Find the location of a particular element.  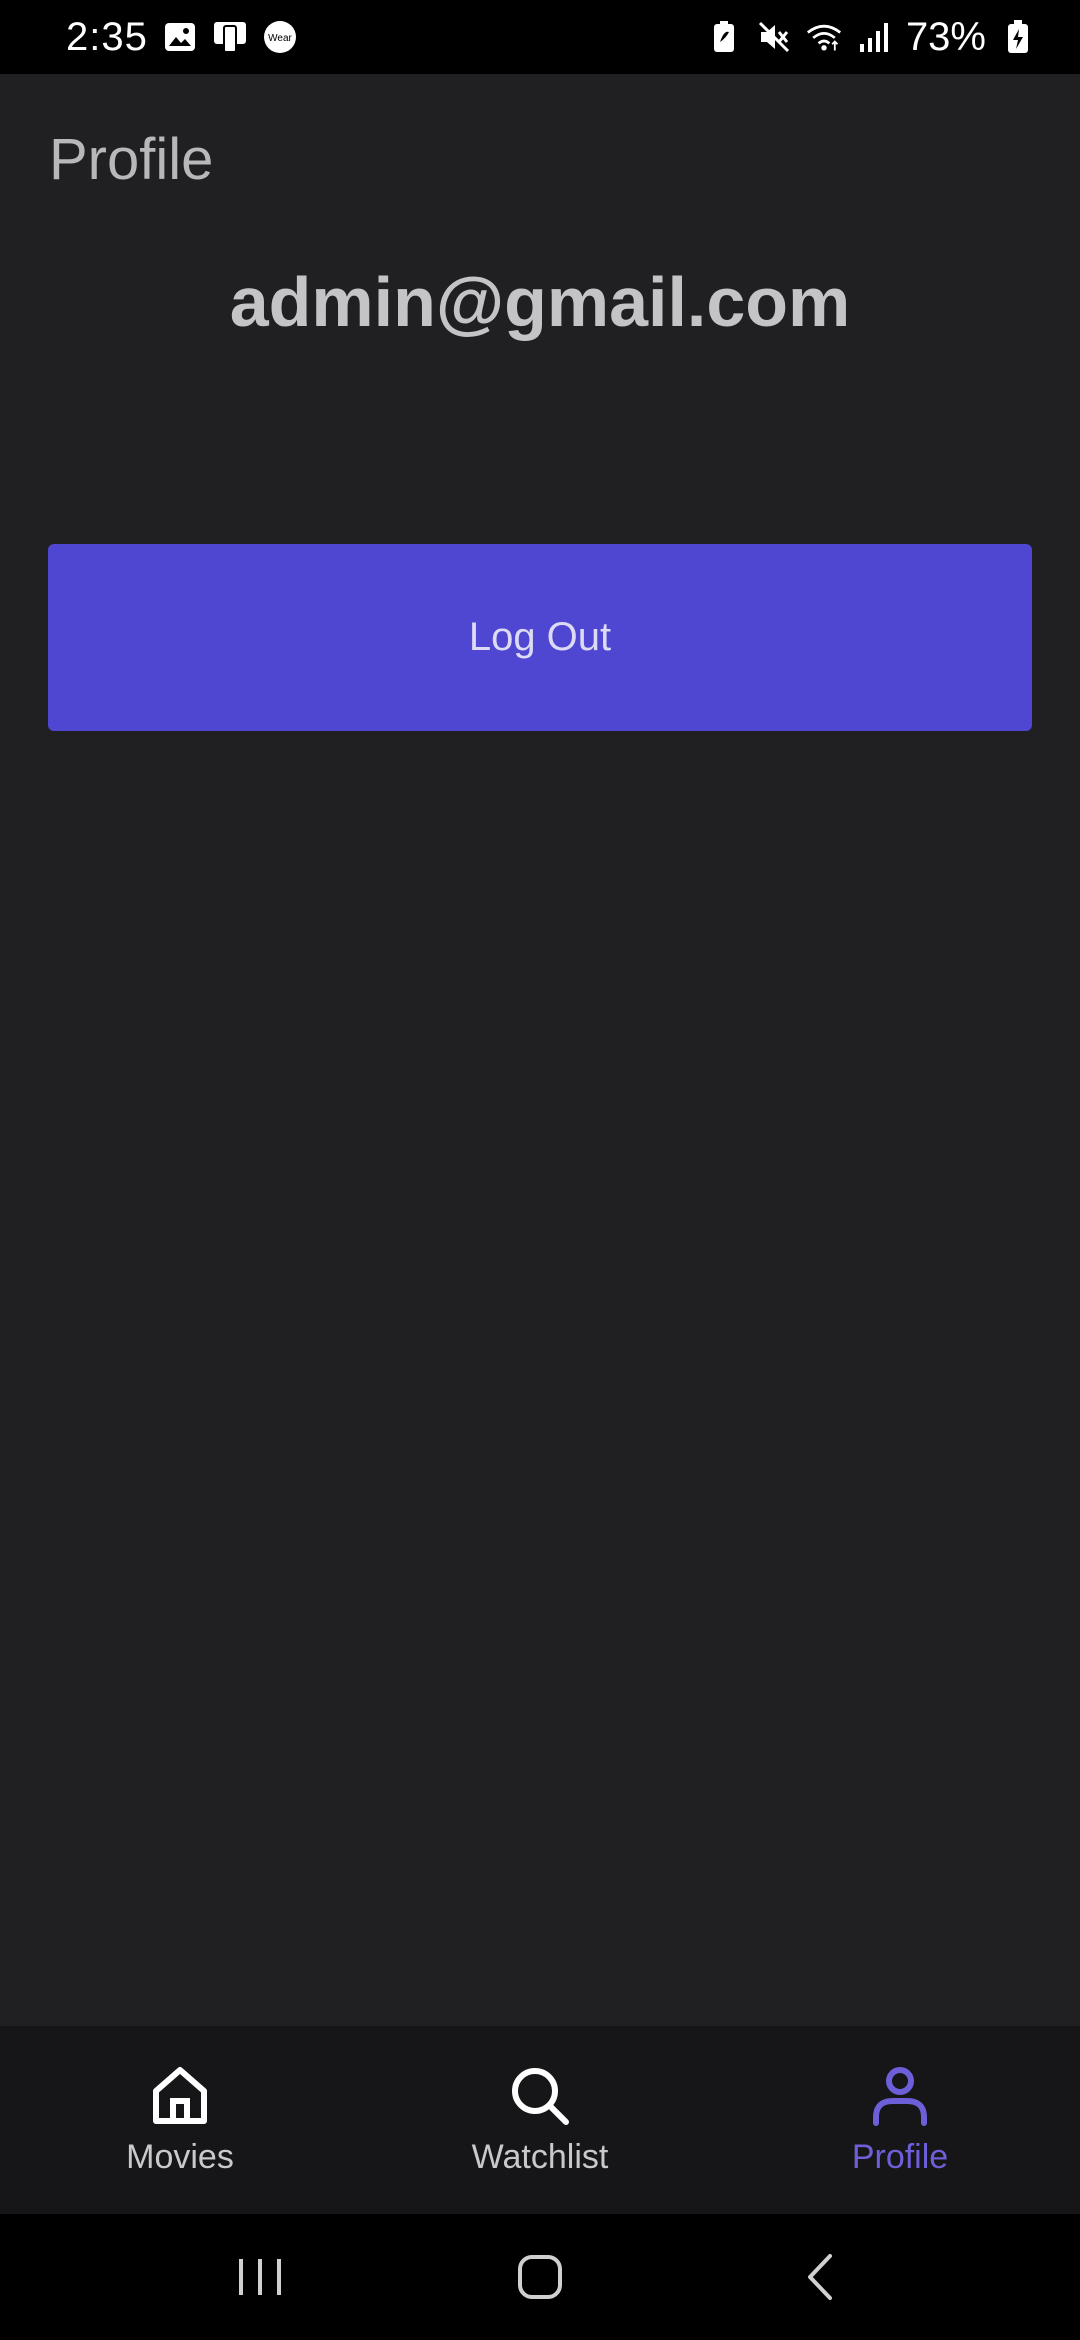

nav-item-watchlist: Watchlist is located at coordinates (540, 2120).